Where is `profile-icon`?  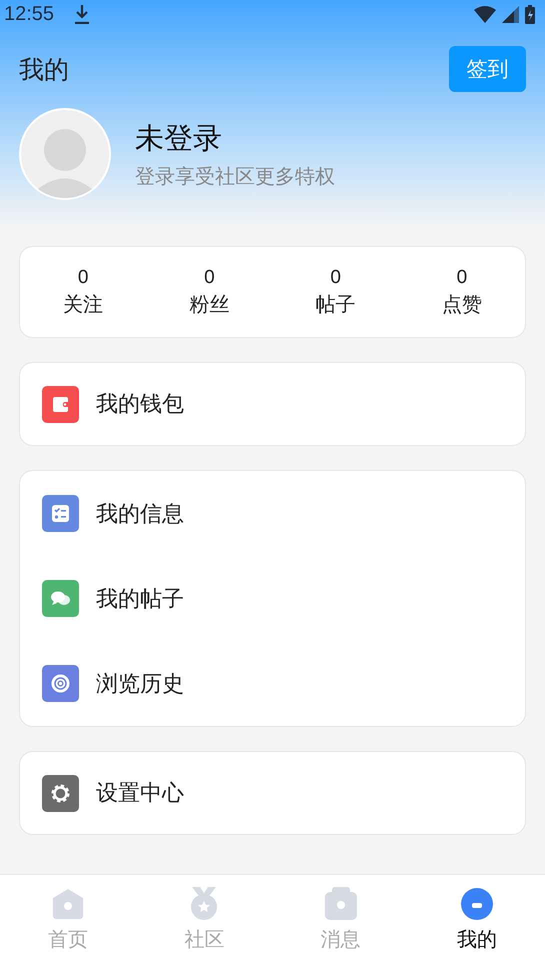
profile-icon is located at coordinates (476, 904).